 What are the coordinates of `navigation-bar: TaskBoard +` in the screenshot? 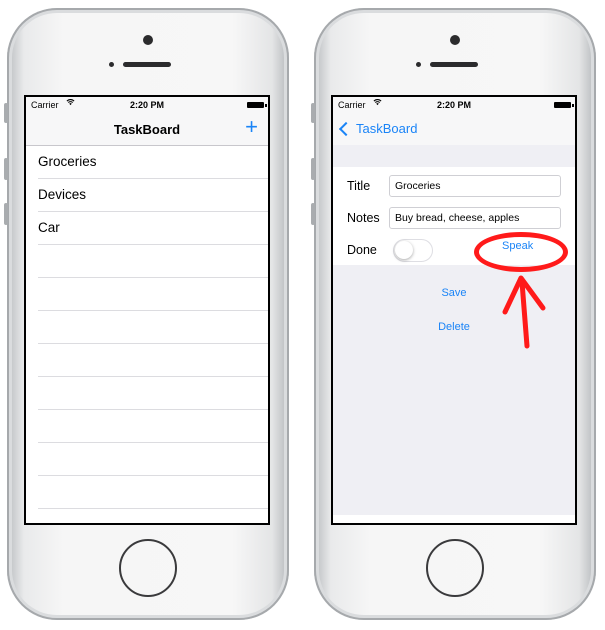 It's located at (147, 129).